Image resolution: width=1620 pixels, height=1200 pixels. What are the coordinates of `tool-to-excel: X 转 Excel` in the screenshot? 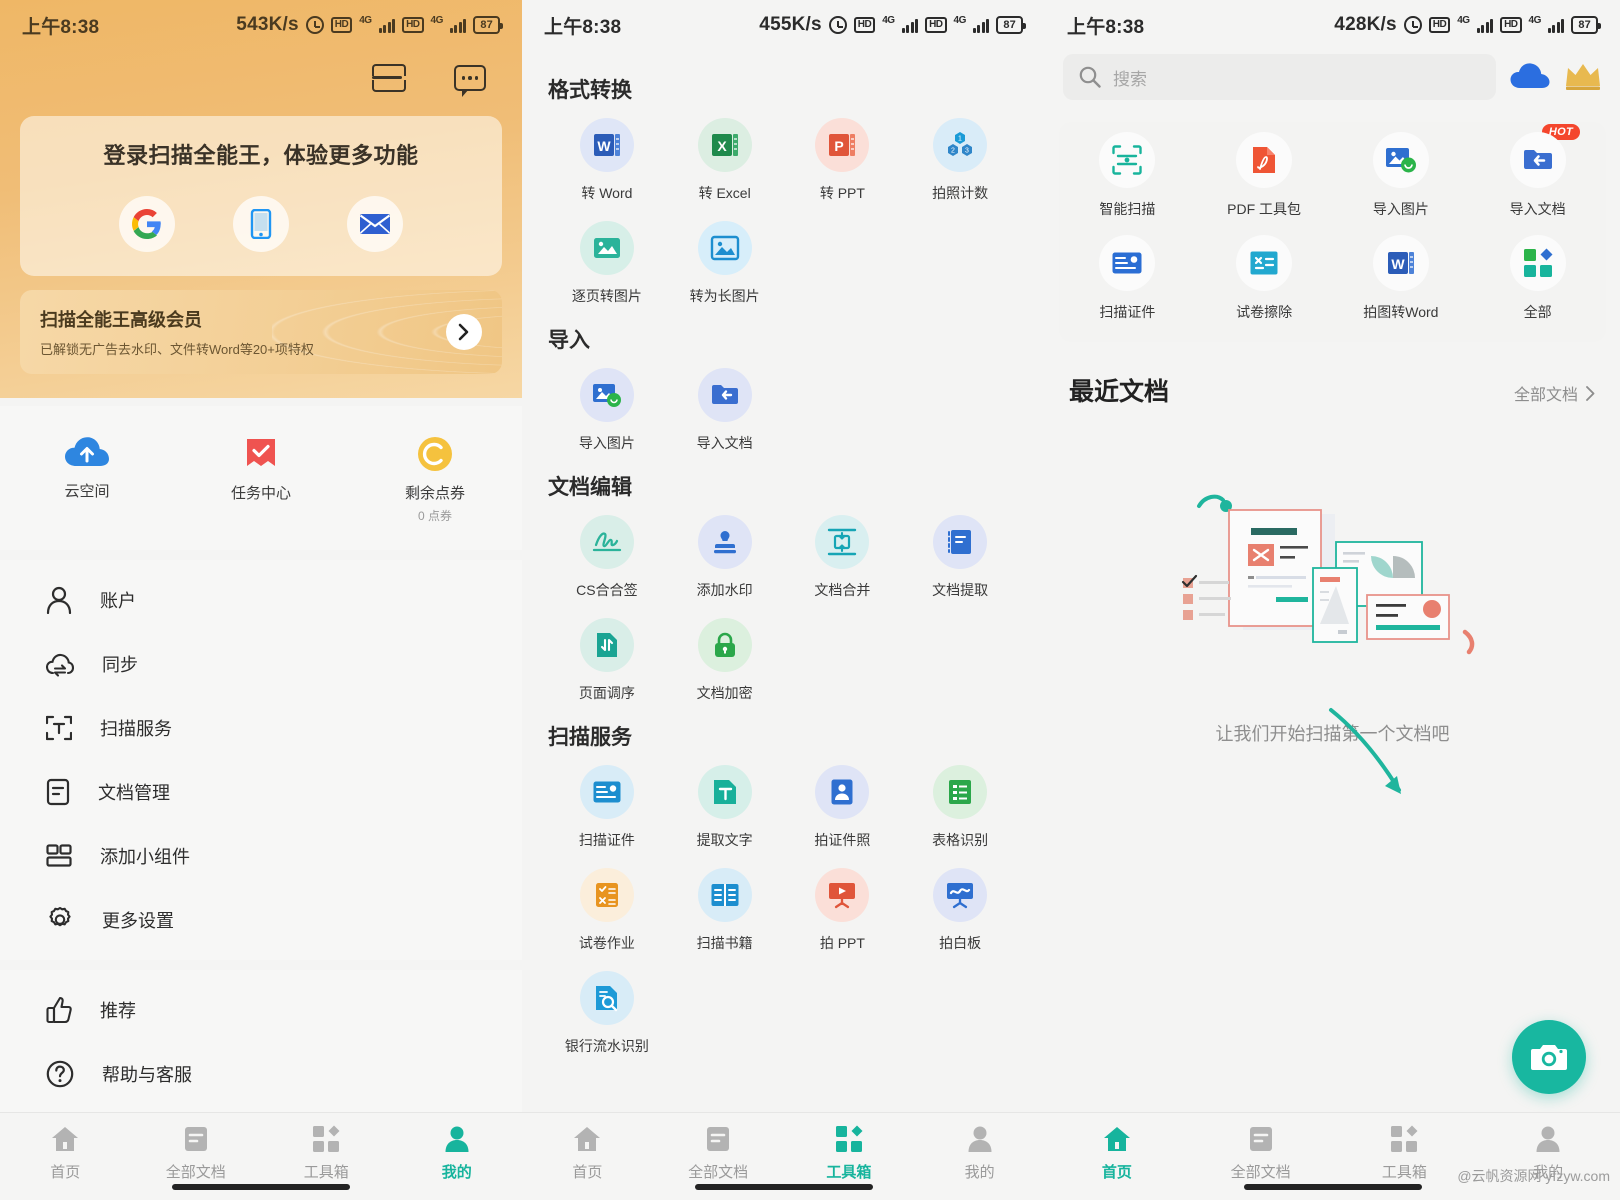 It's located at (725, 160).